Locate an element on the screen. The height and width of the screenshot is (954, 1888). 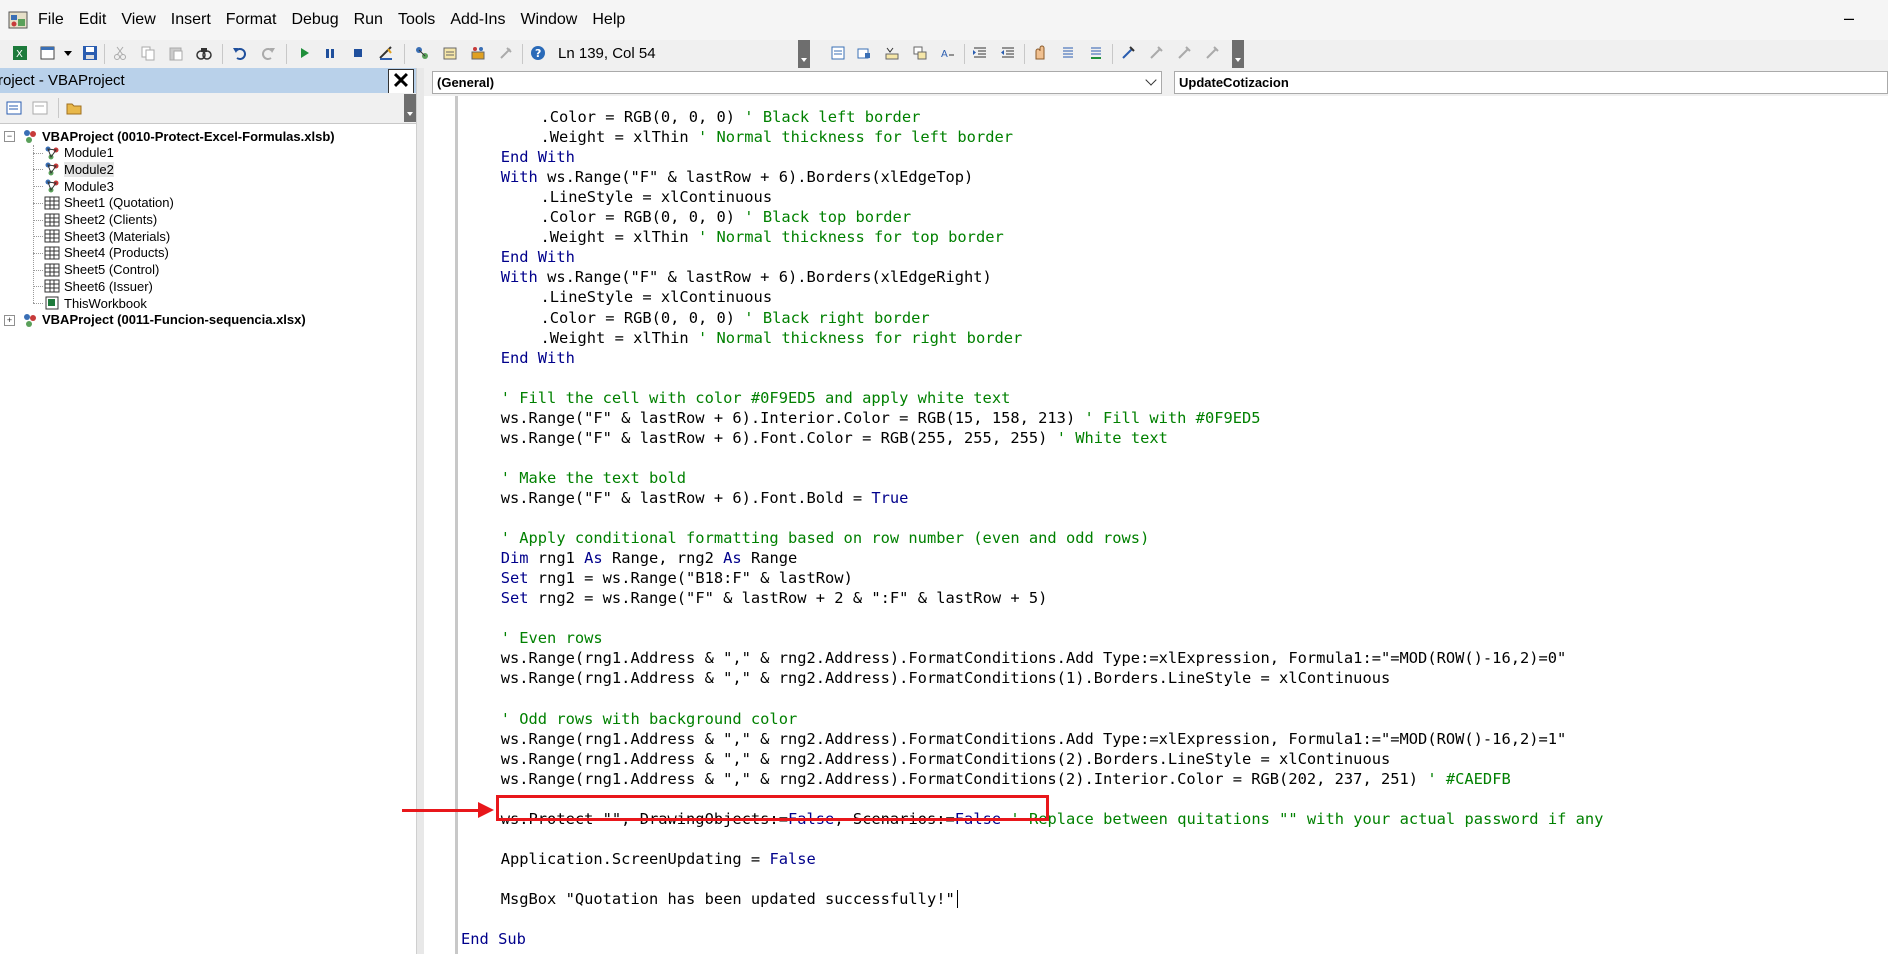
quick-info-icon is located at coordinates (892, 53).